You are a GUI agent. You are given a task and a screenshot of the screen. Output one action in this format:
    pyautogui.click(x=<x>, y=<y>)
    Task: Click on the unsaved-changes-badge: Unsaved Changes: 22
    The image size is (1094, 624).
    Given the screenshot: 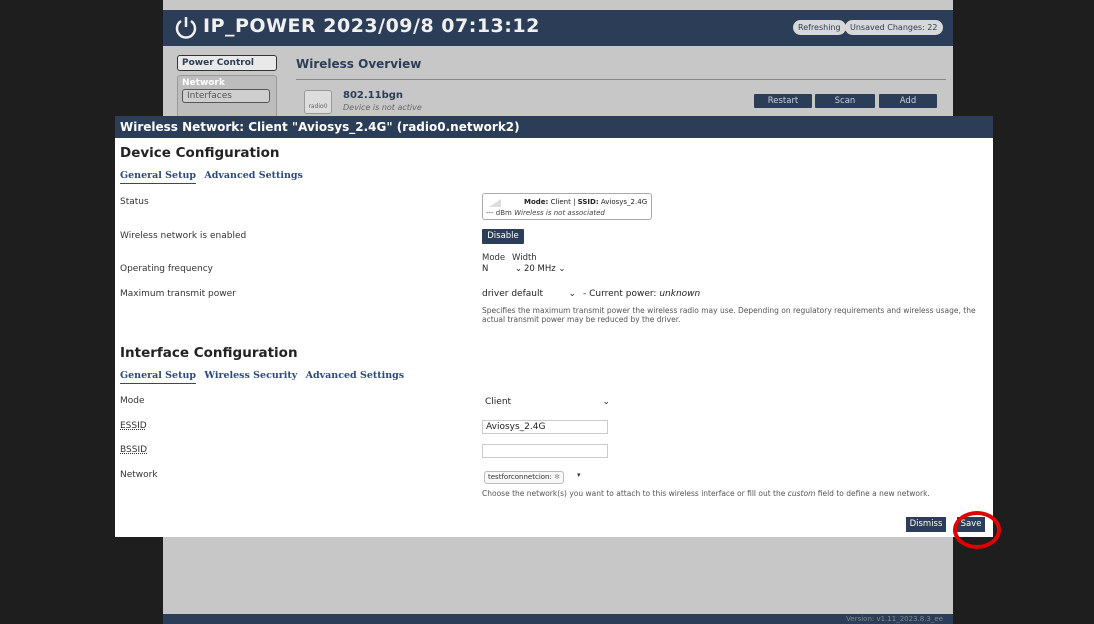 What is the action you would take?
    pyautogui.click(x=894, y=27)
    